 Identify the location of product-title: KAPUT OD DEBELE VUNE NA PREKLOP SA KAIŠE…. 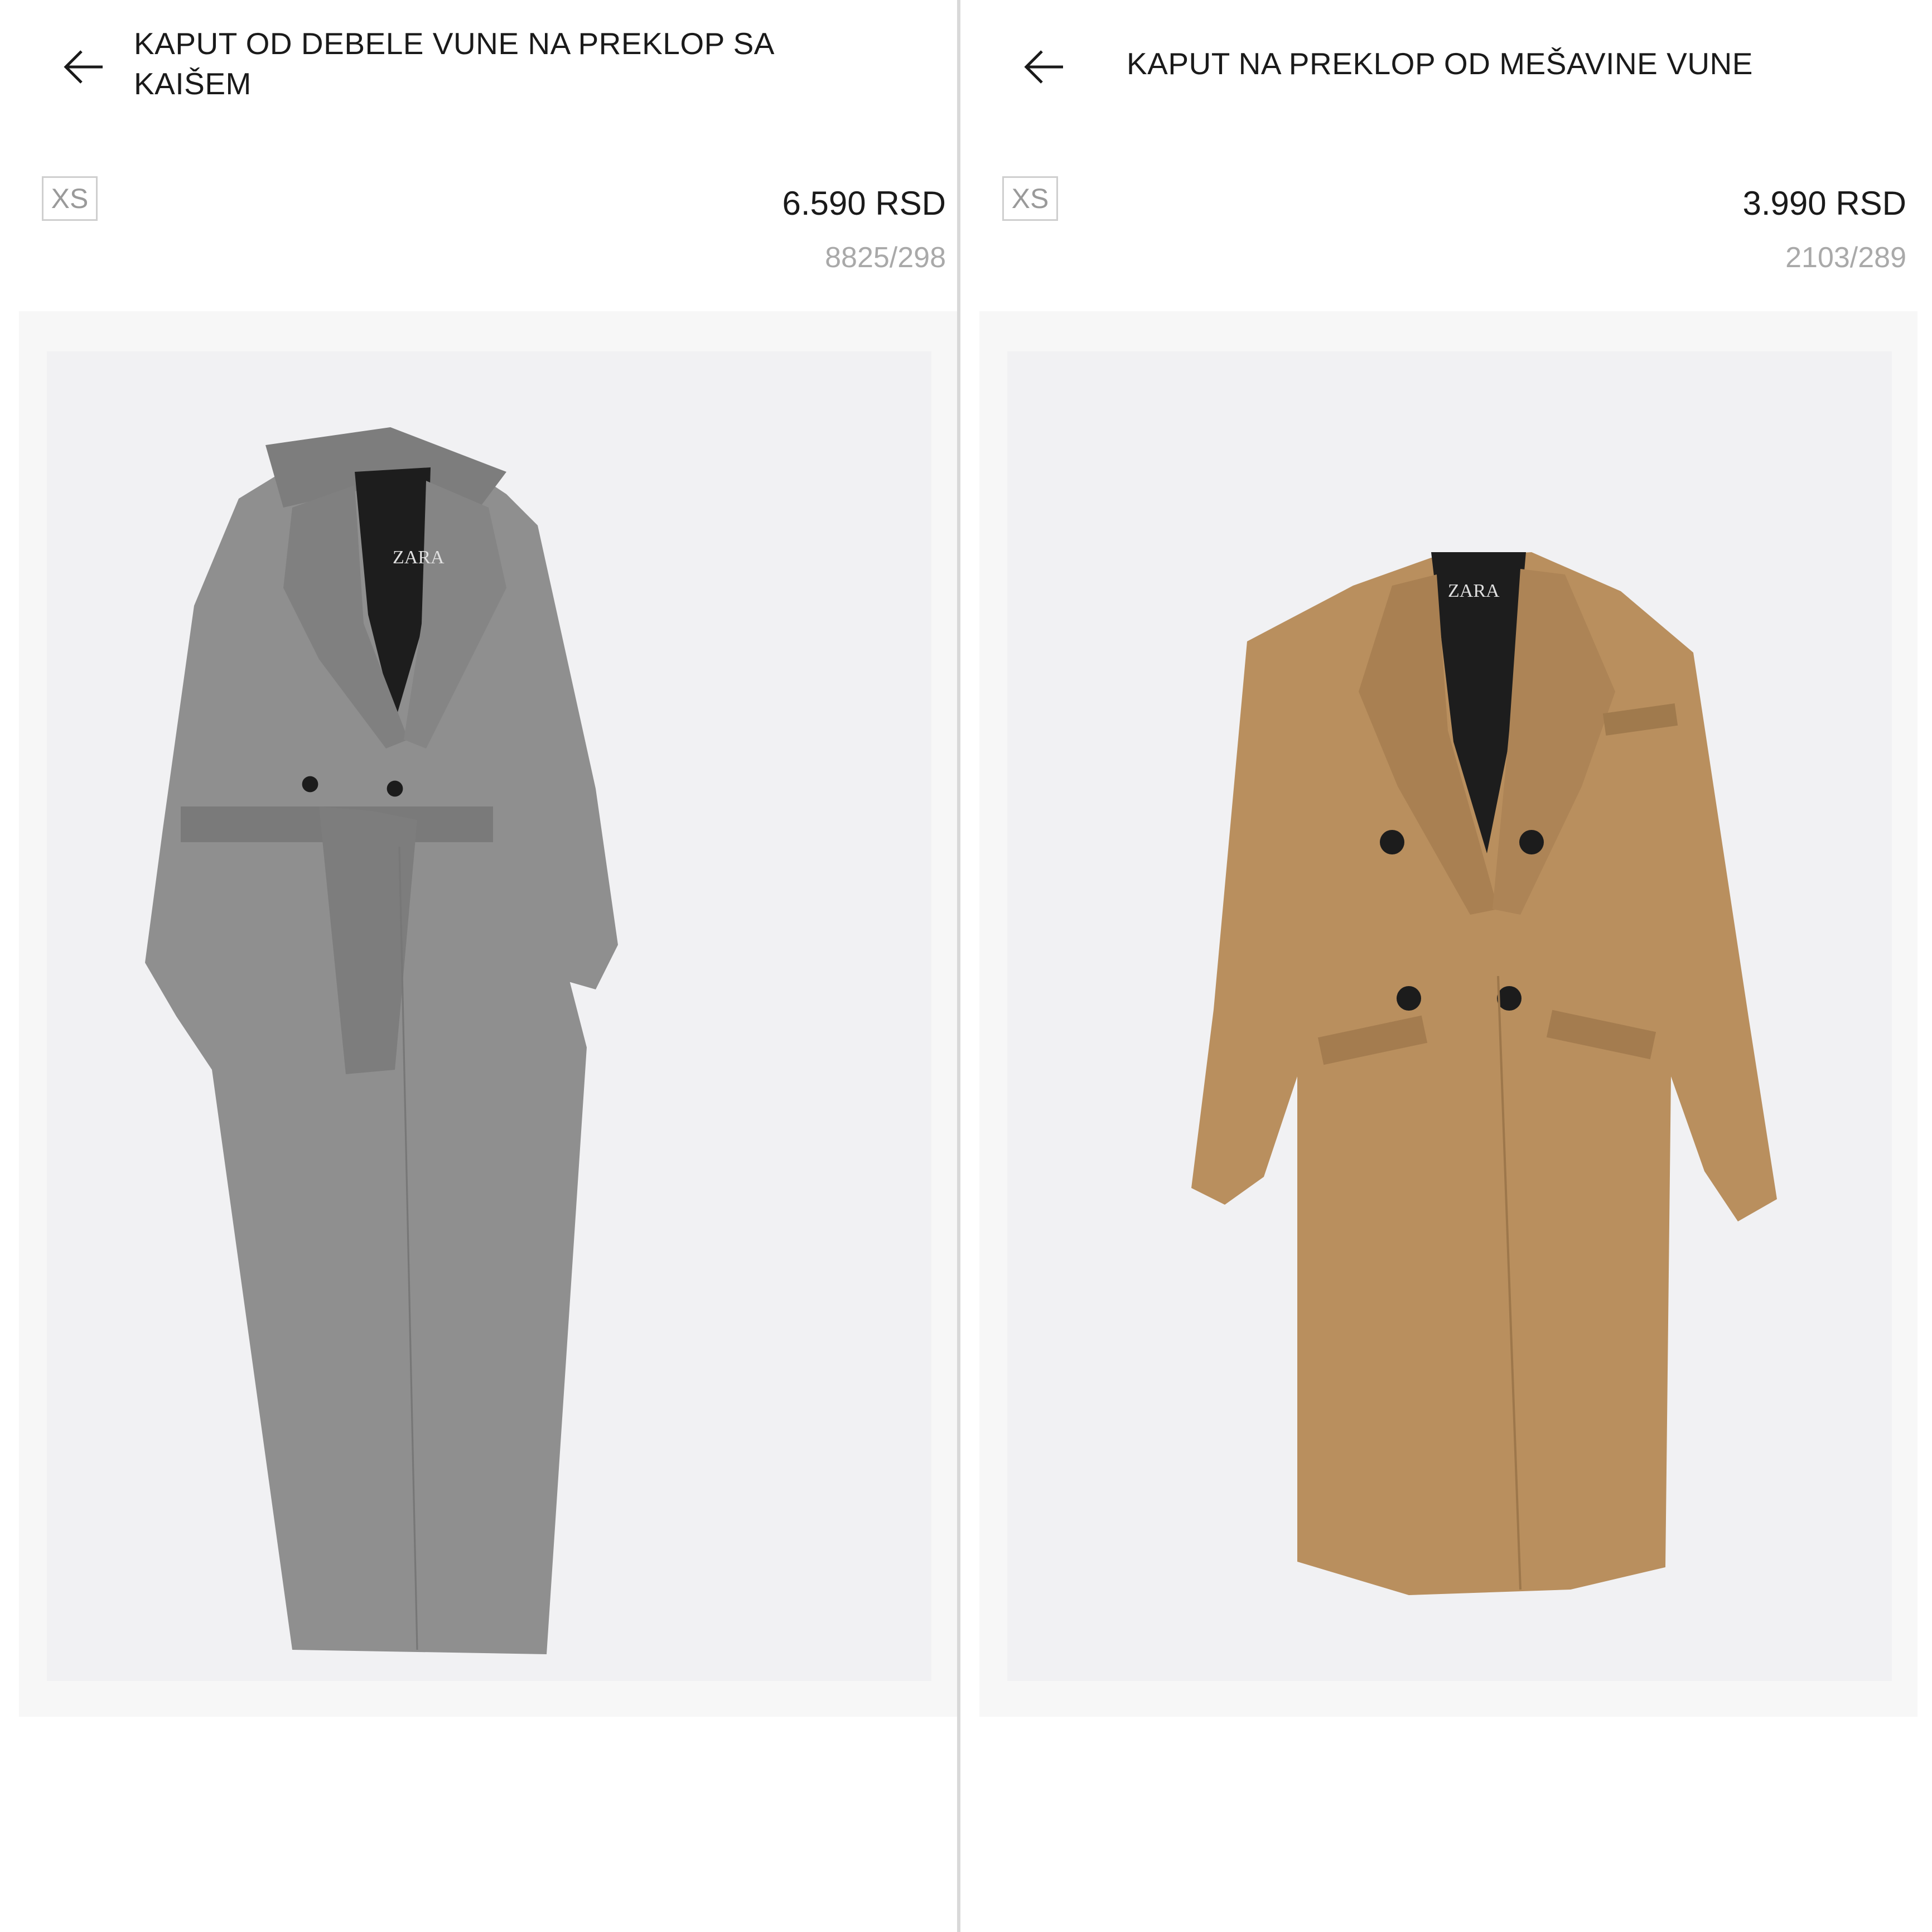
(453, 63).